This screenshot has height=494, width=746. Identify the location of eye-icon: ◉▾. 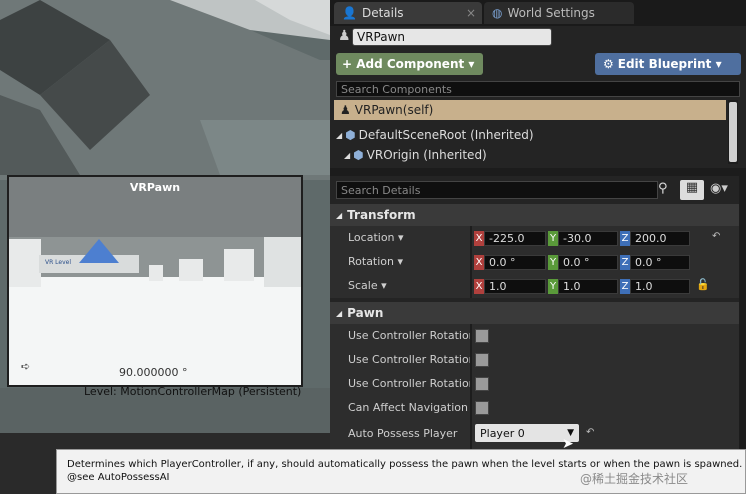
(719, 188).